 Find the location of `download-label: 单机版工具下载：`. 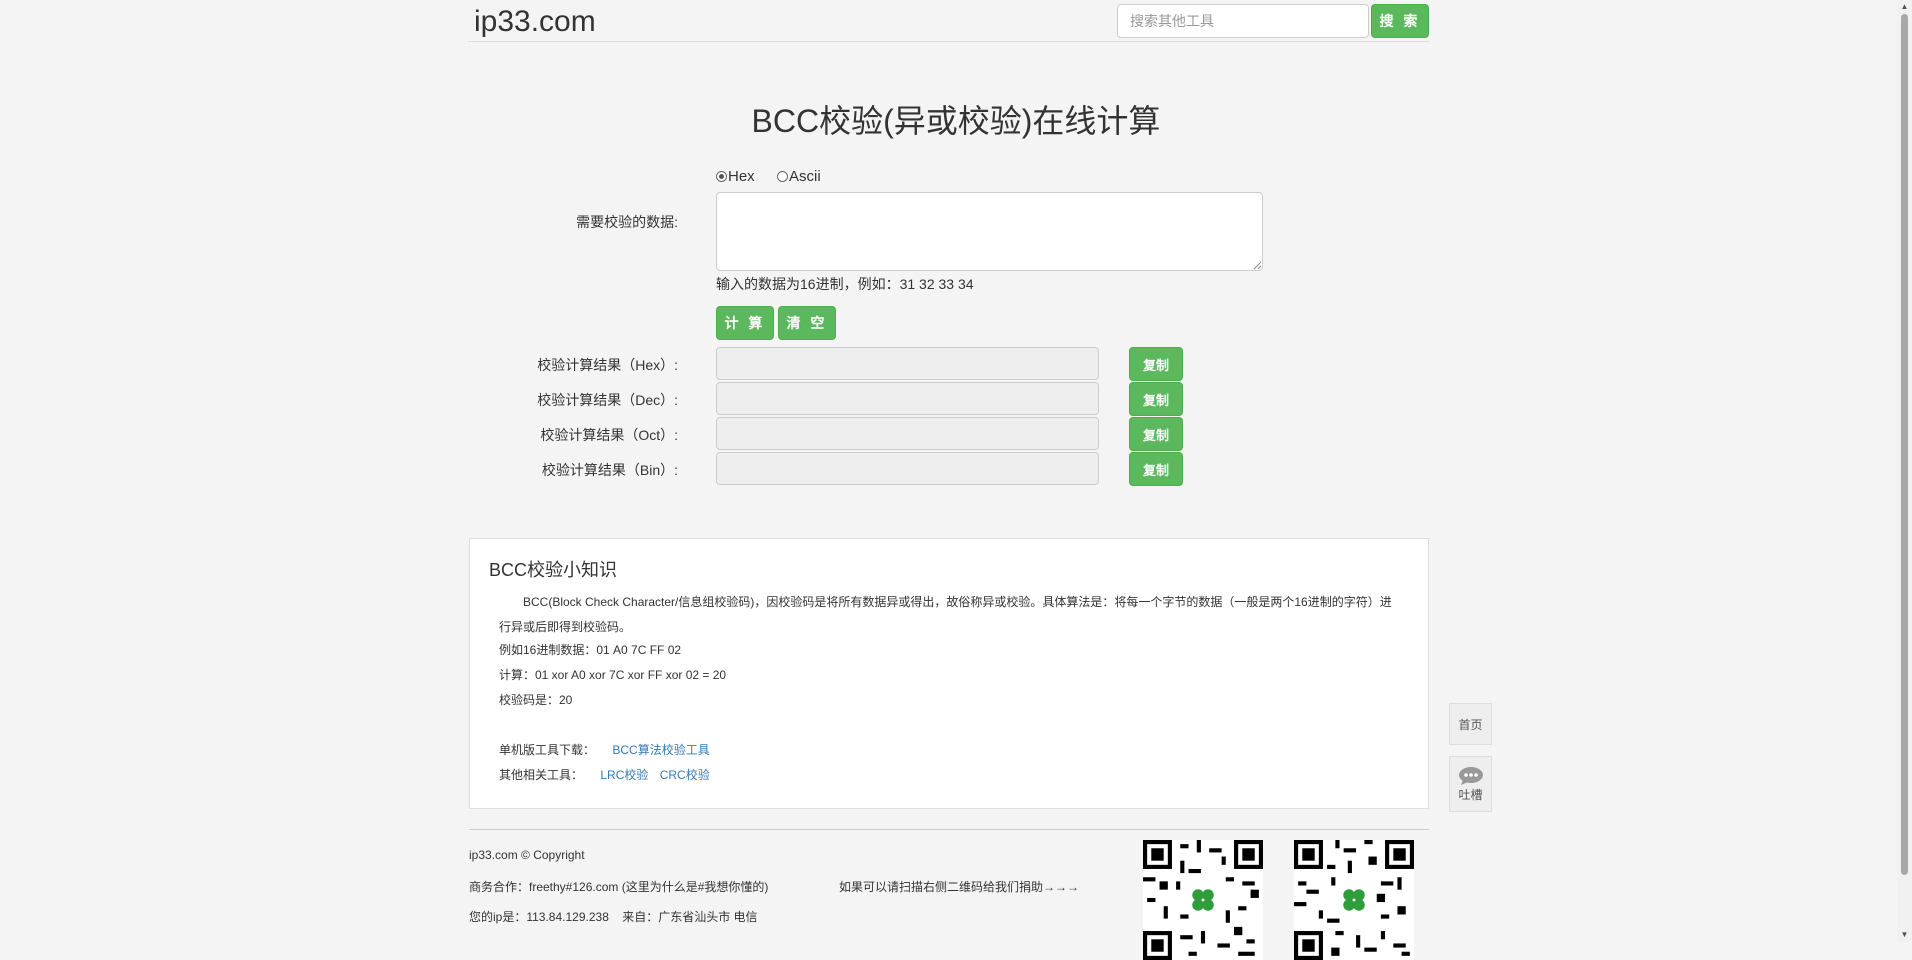

download-label: 单机版工具下载： is located at coordinates (547, 750).